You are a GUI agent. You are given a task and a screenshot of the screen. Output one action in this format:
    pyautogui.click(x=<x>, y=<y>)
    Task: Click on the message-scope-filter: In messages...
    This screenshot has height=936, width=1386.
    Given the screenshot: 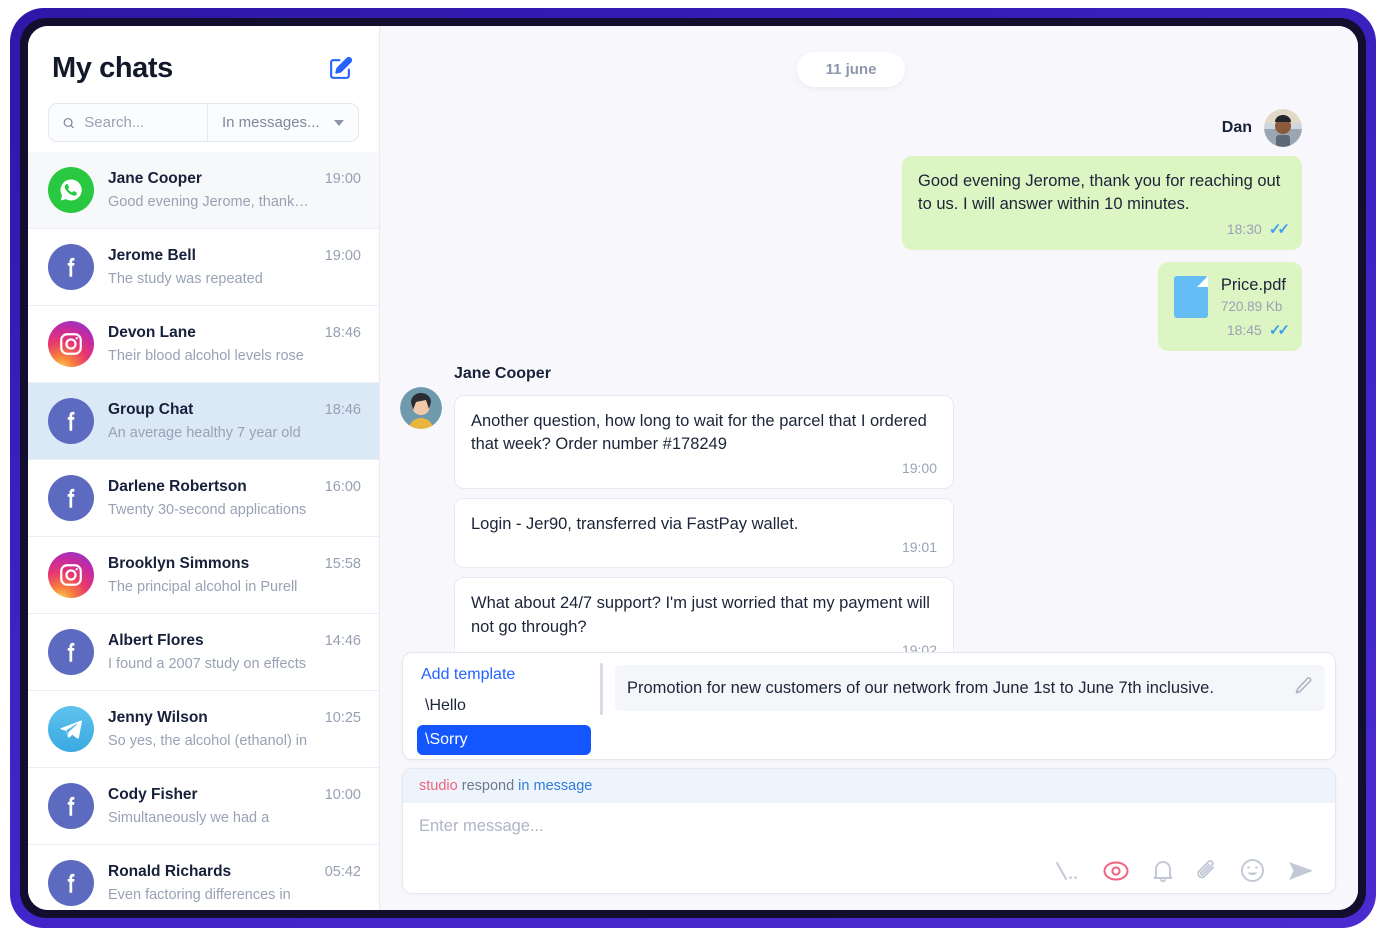 What is the action you would take?
    pyautogui.click(x=283, y=122)
    